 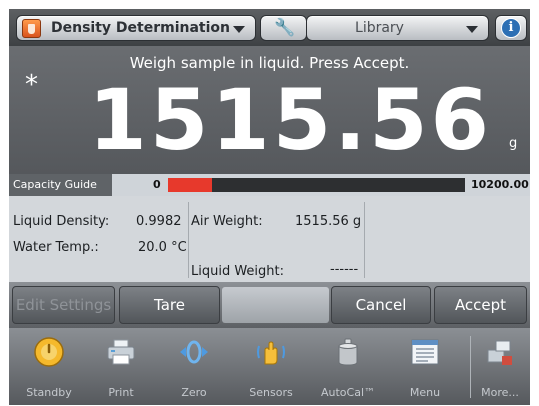 I want to click on water-temp-label: Water Temp.:, so click(x=56, y=247).